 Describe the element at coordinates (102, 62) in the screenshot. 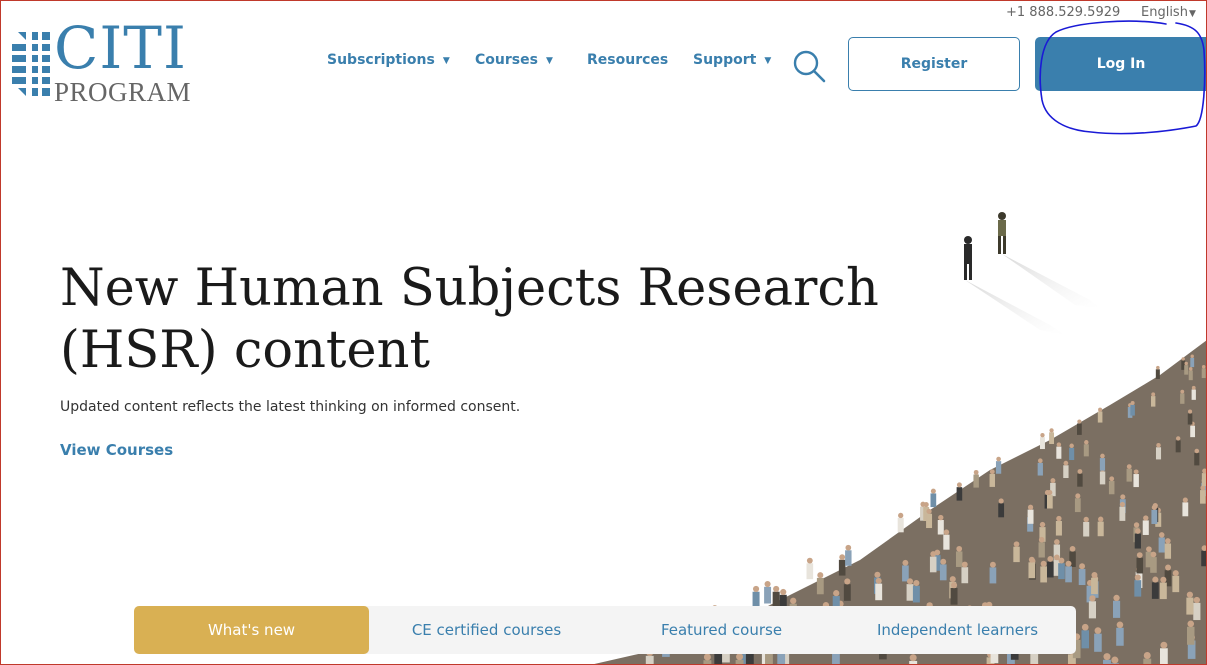

I see `citi-program-logo: CITI PROGRAM` at that location.